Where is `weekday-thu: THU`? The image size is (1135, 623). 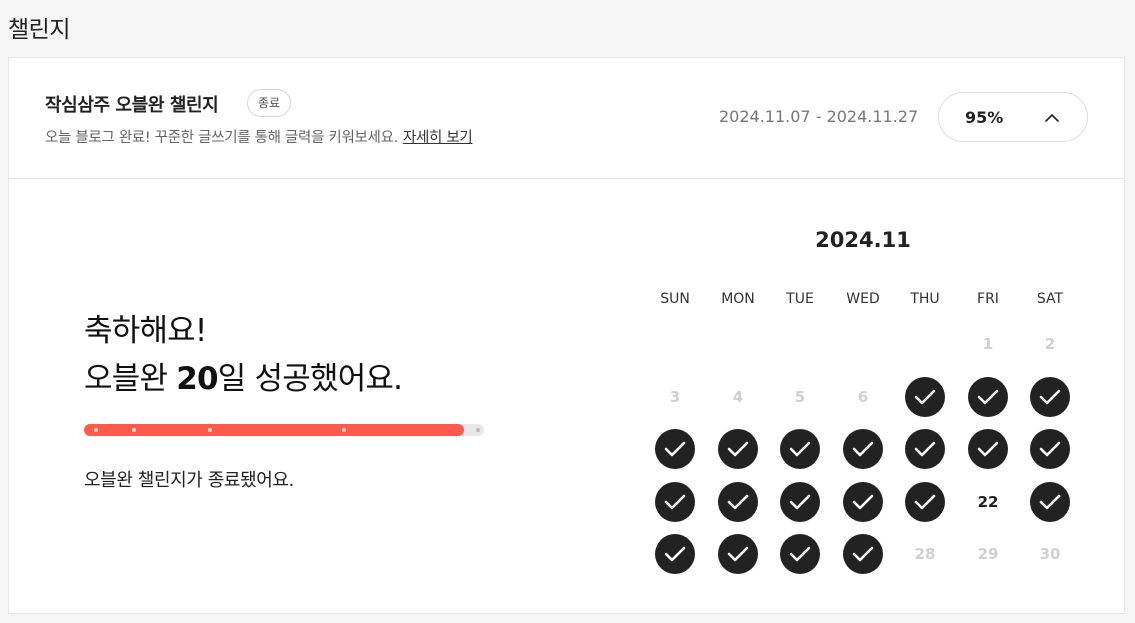
weekday-thu: THU is located at coordinates (925, 299).